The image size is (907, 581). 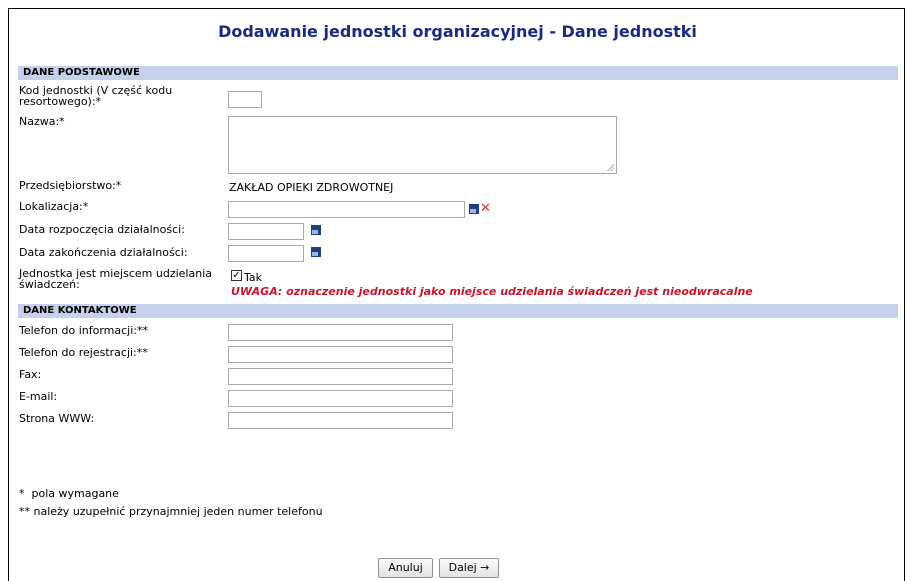 What do you see at coordinates (485, 208) in the screenshot?
I see `clear-icon: ✕` at bounding box center [485, 208].